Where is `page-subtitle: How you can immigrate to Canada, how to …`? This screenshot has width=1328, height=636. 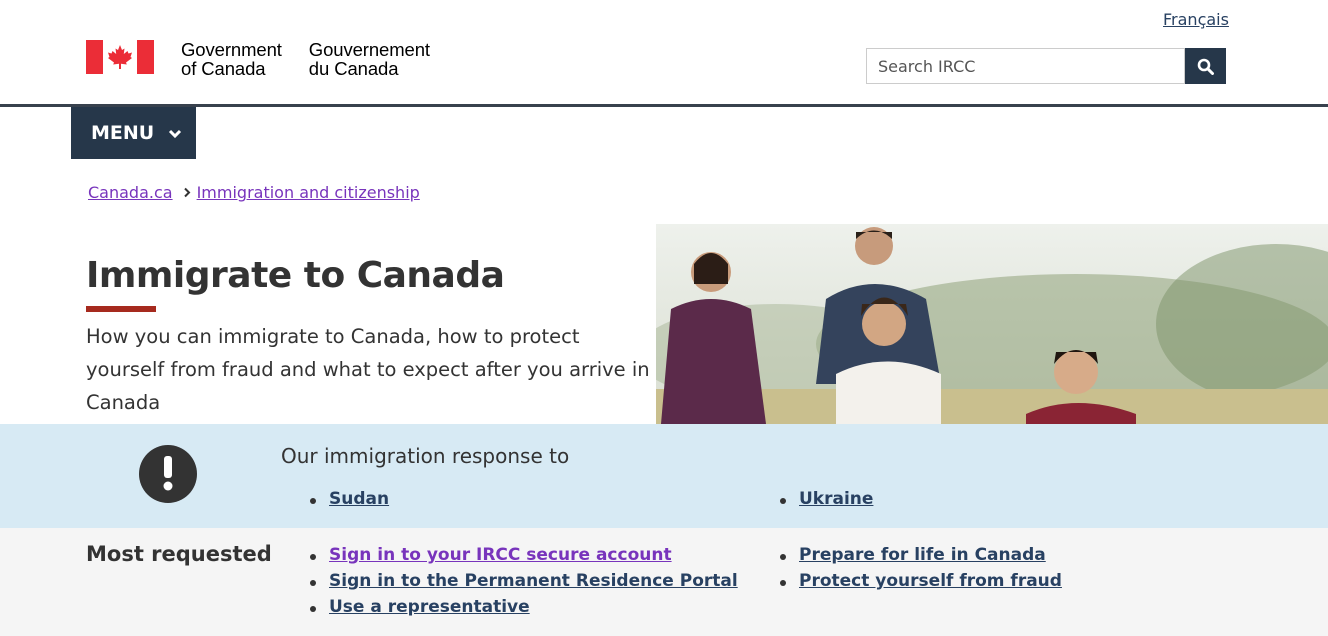
page-subtitle: How you can immigrate to Canada, how to … is located at coordinates (368, 369).